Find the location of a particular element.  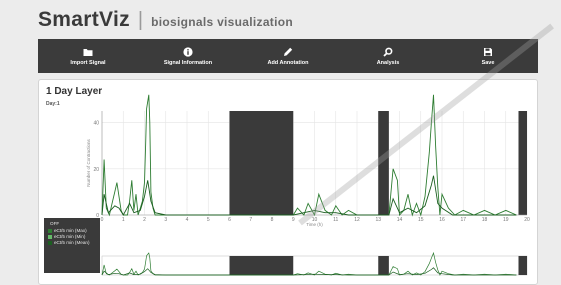

x-tick-label: 15 is located at coordinates (421, 220).